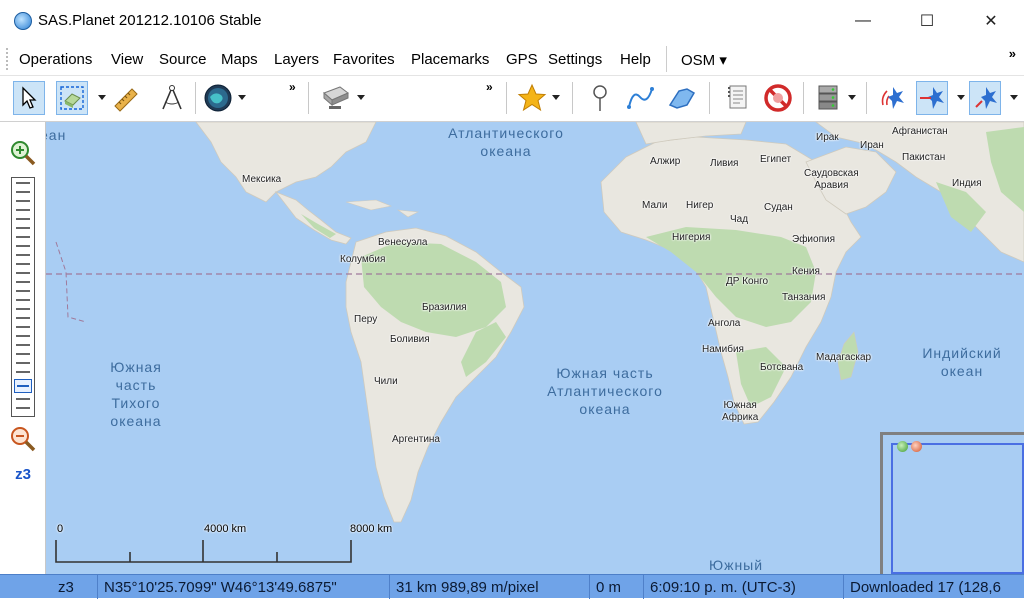  What do you see at coordinates (239, 59) in the screenshot?
I see `menu-maps: Maps` at bounding box center [239, 59].